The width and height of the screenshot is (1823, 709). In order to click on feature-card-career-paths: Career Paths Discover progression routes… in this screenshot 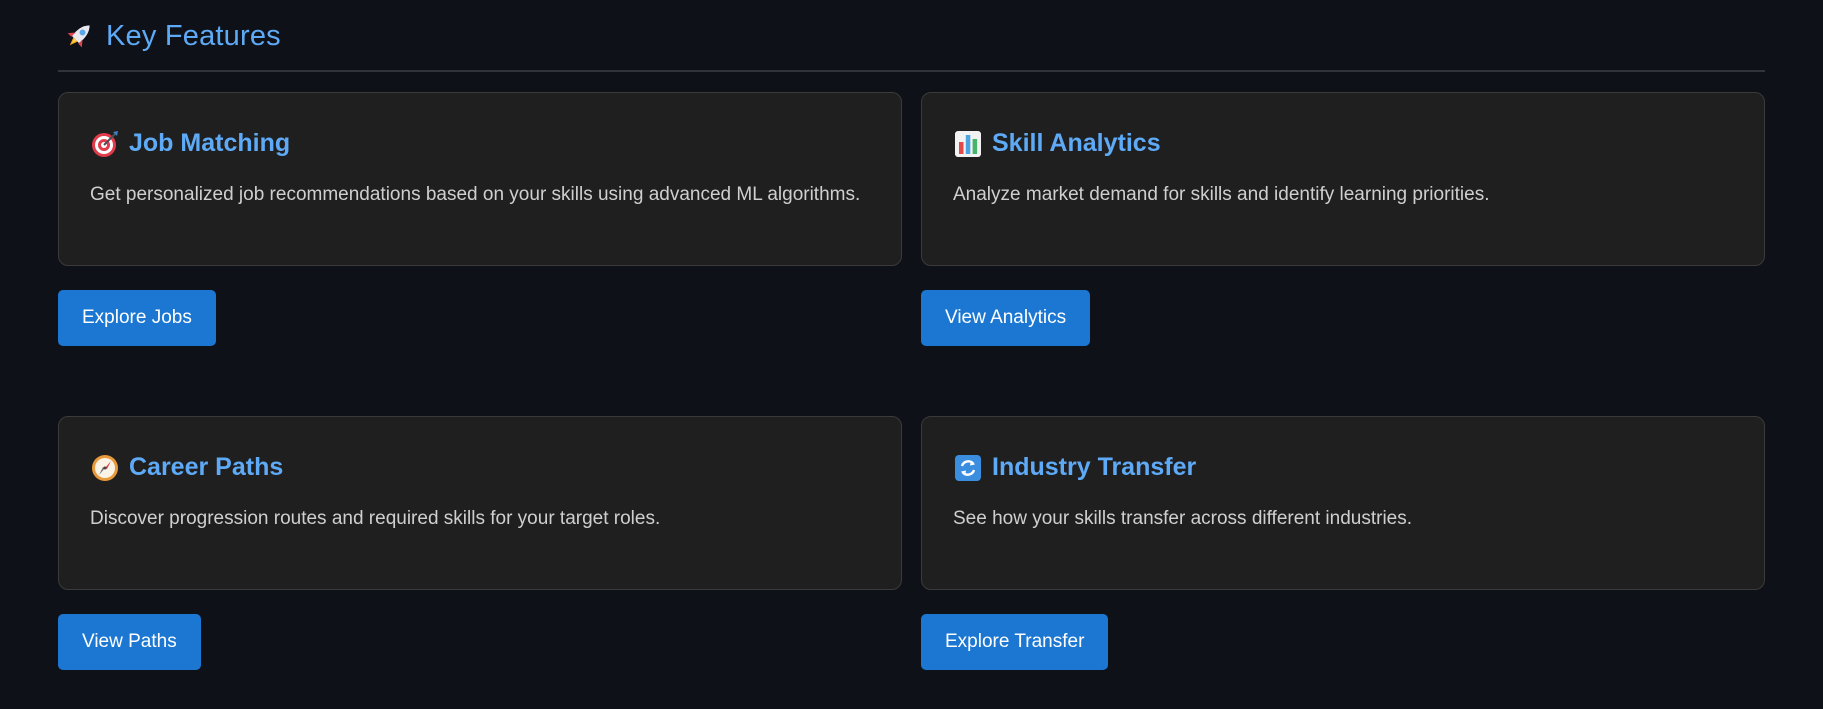, I will do `click(480, 503)`.